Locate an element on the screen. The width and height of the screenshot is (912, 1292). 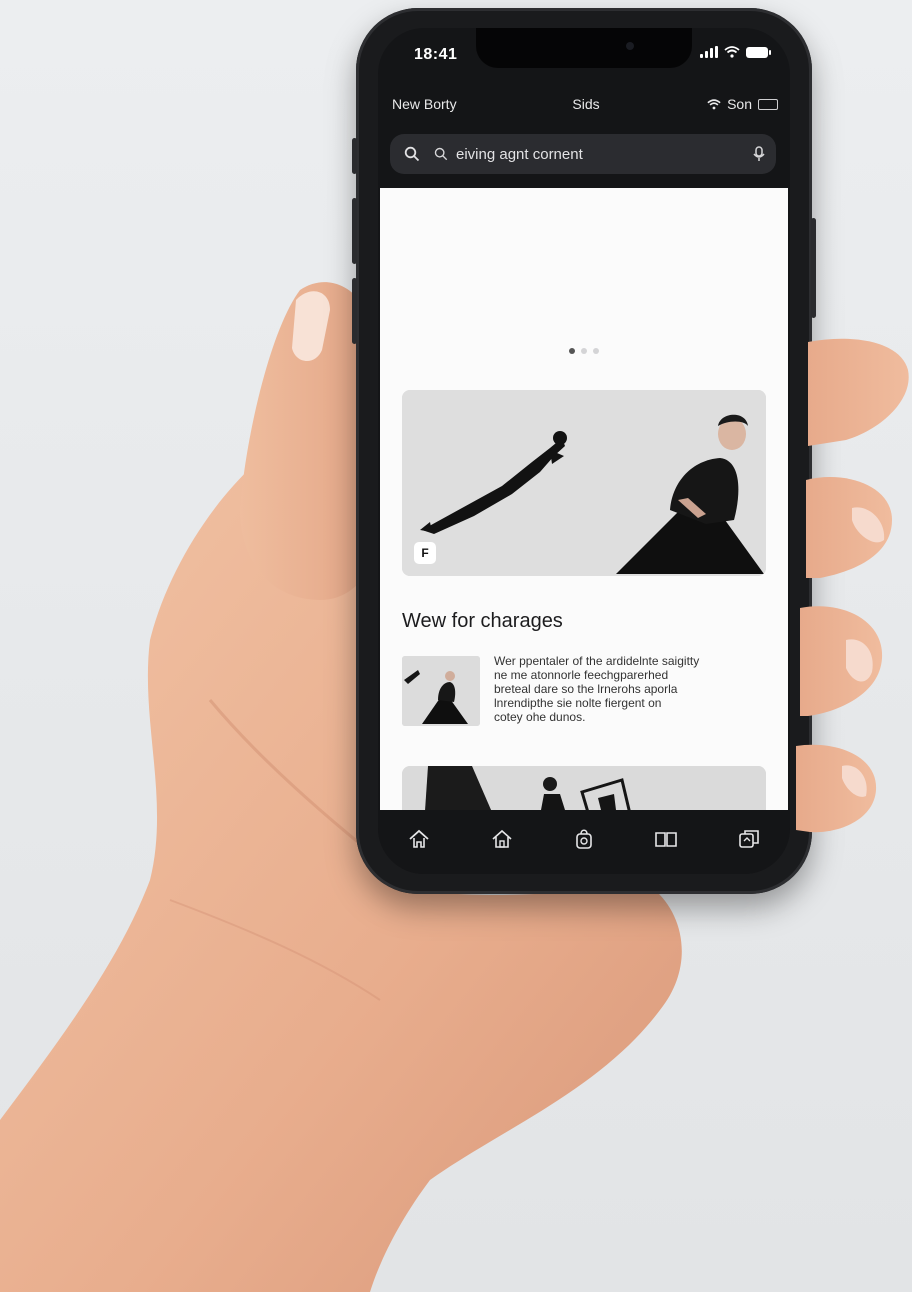
bag-icon is located at coordinates (584, 839).